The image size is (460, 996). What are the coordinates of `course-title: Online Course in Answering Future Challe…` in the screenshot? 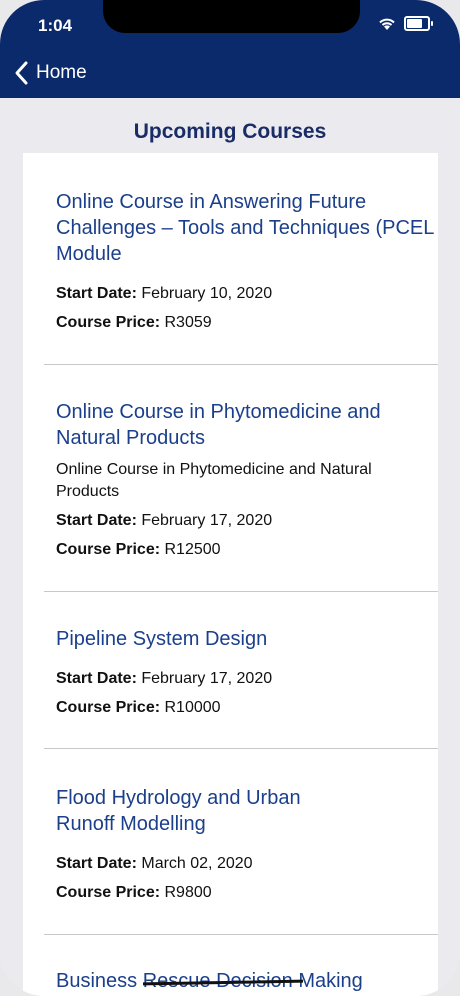 It's located at (247, 228).